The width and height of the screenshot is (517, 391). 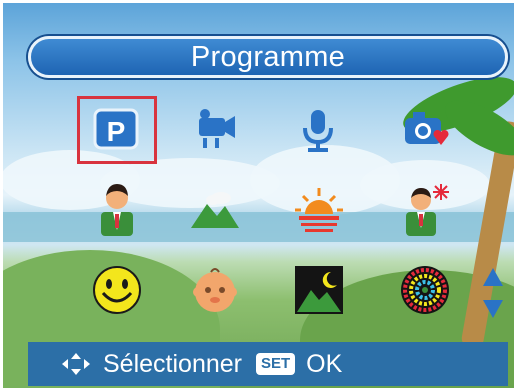 I want to click on ok-label: OK, so click(x=324, y=363).